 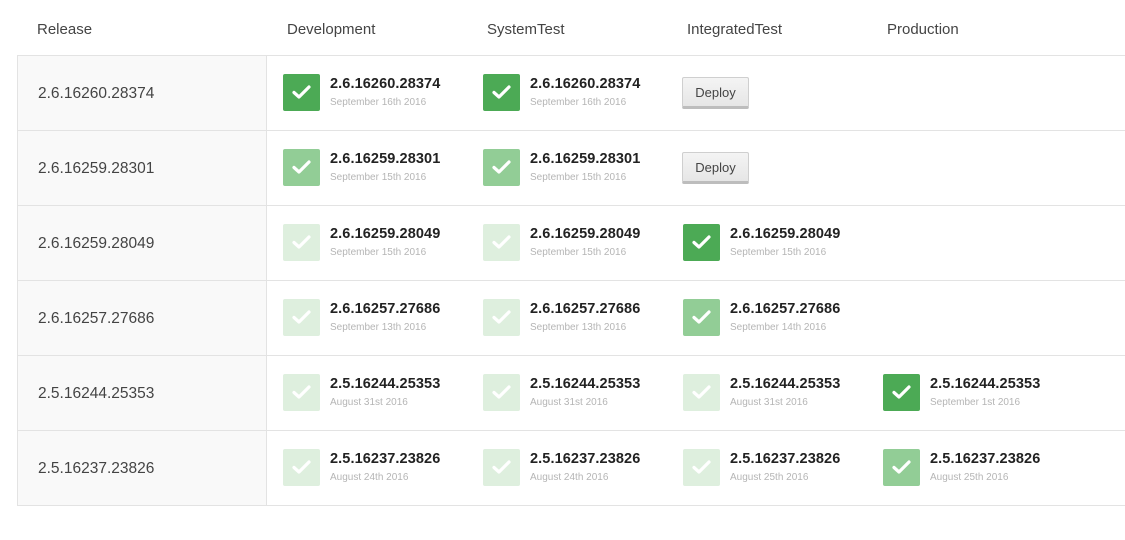 What do you see at coordinates (778, 468) in the screenshot?
I see `env-cell-integratedtest: 2.5.16237.23826 August 25th 2016` at bounding box center [778, 468].